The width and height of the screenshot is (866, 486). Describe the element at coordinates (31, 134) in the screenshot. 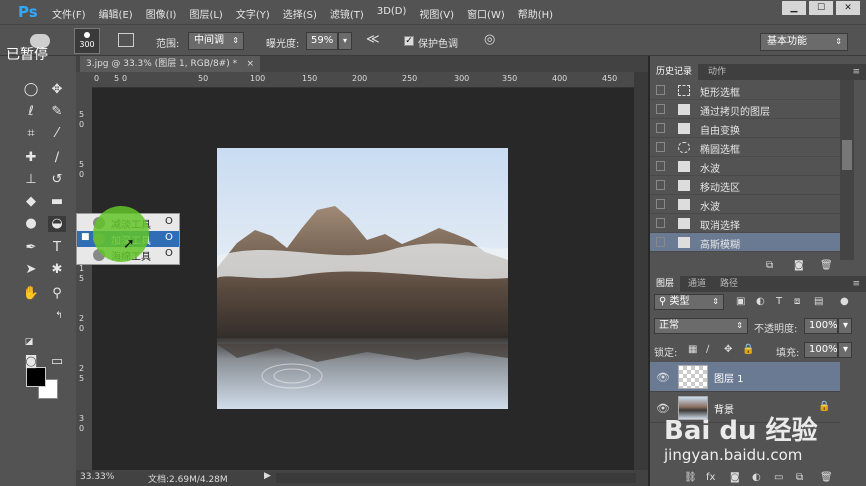

I see `crop-icon: ⌗` at that location.